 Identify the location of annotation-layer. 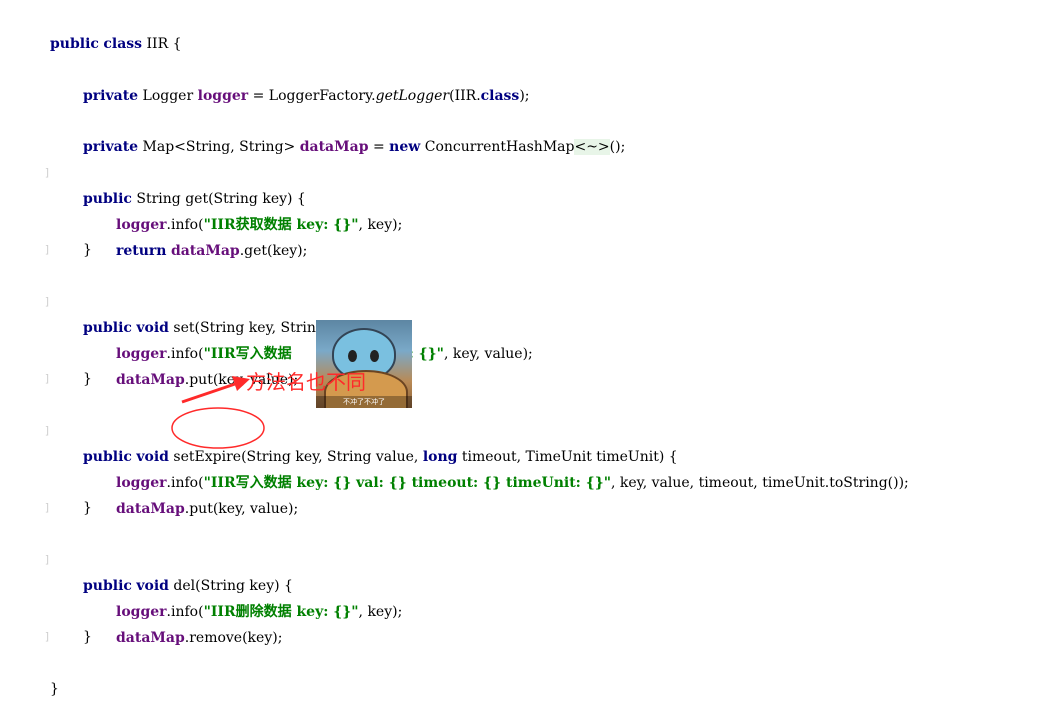
(218, 412).